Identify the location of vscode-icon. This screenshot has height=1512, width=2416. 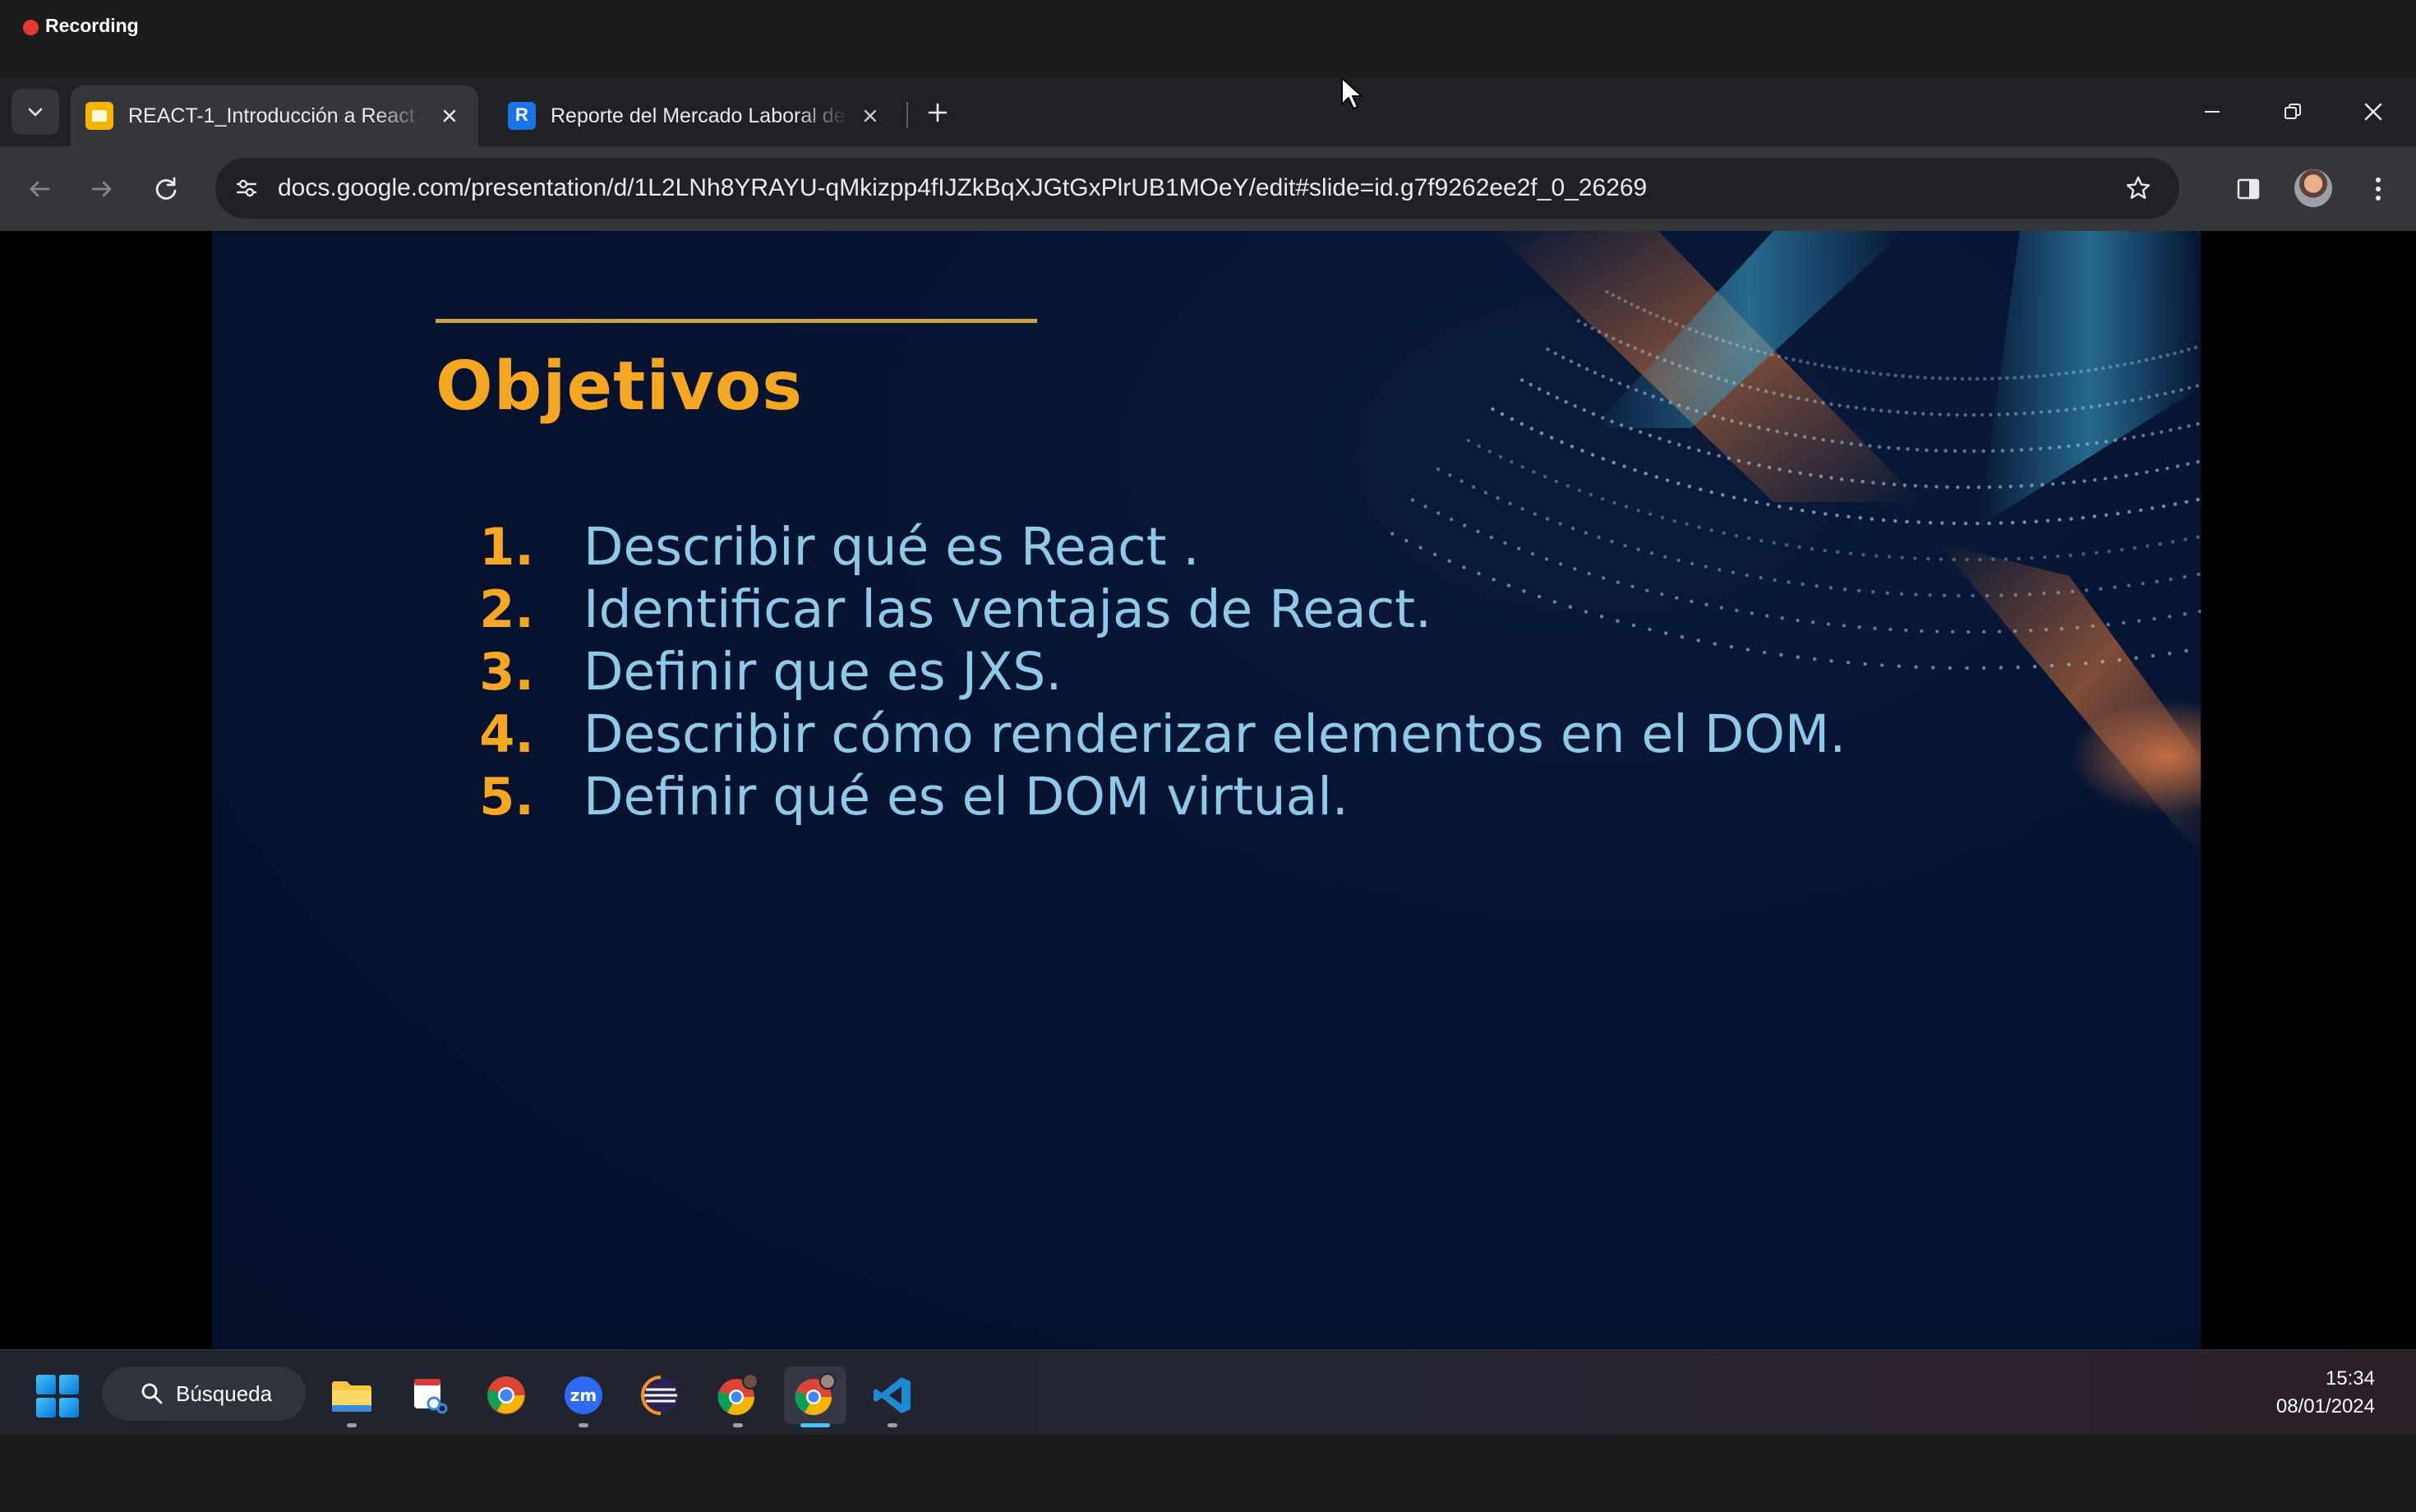
(892, 1395).